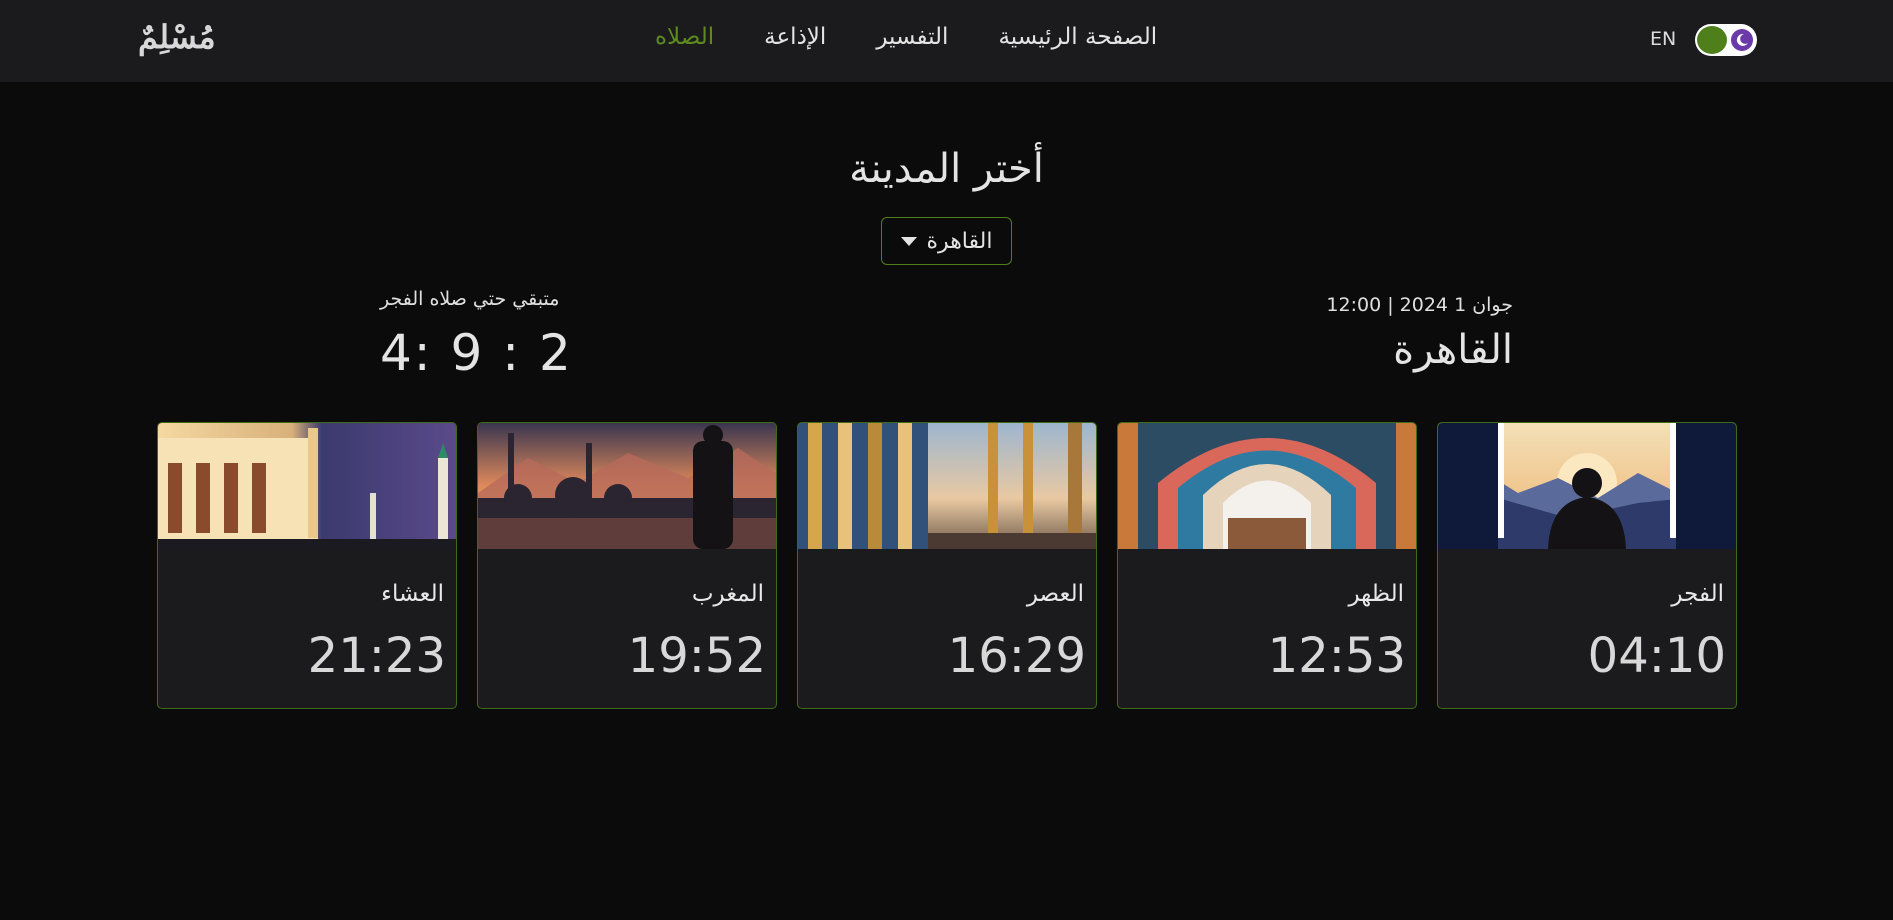 Image resolution: width=1893 pixels, height=920 pixels. I want to click on city-dropdown-value: القاهرة, so click(959, 241).